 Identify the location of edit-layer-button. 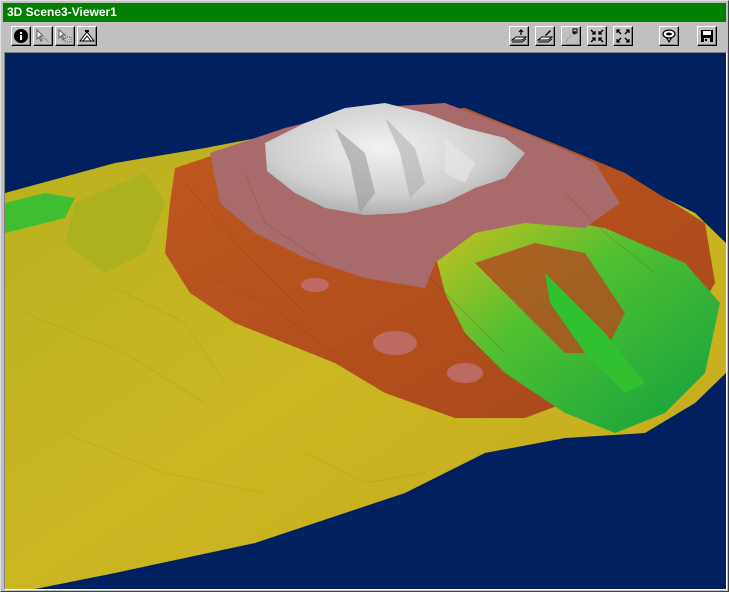
(545, 36).